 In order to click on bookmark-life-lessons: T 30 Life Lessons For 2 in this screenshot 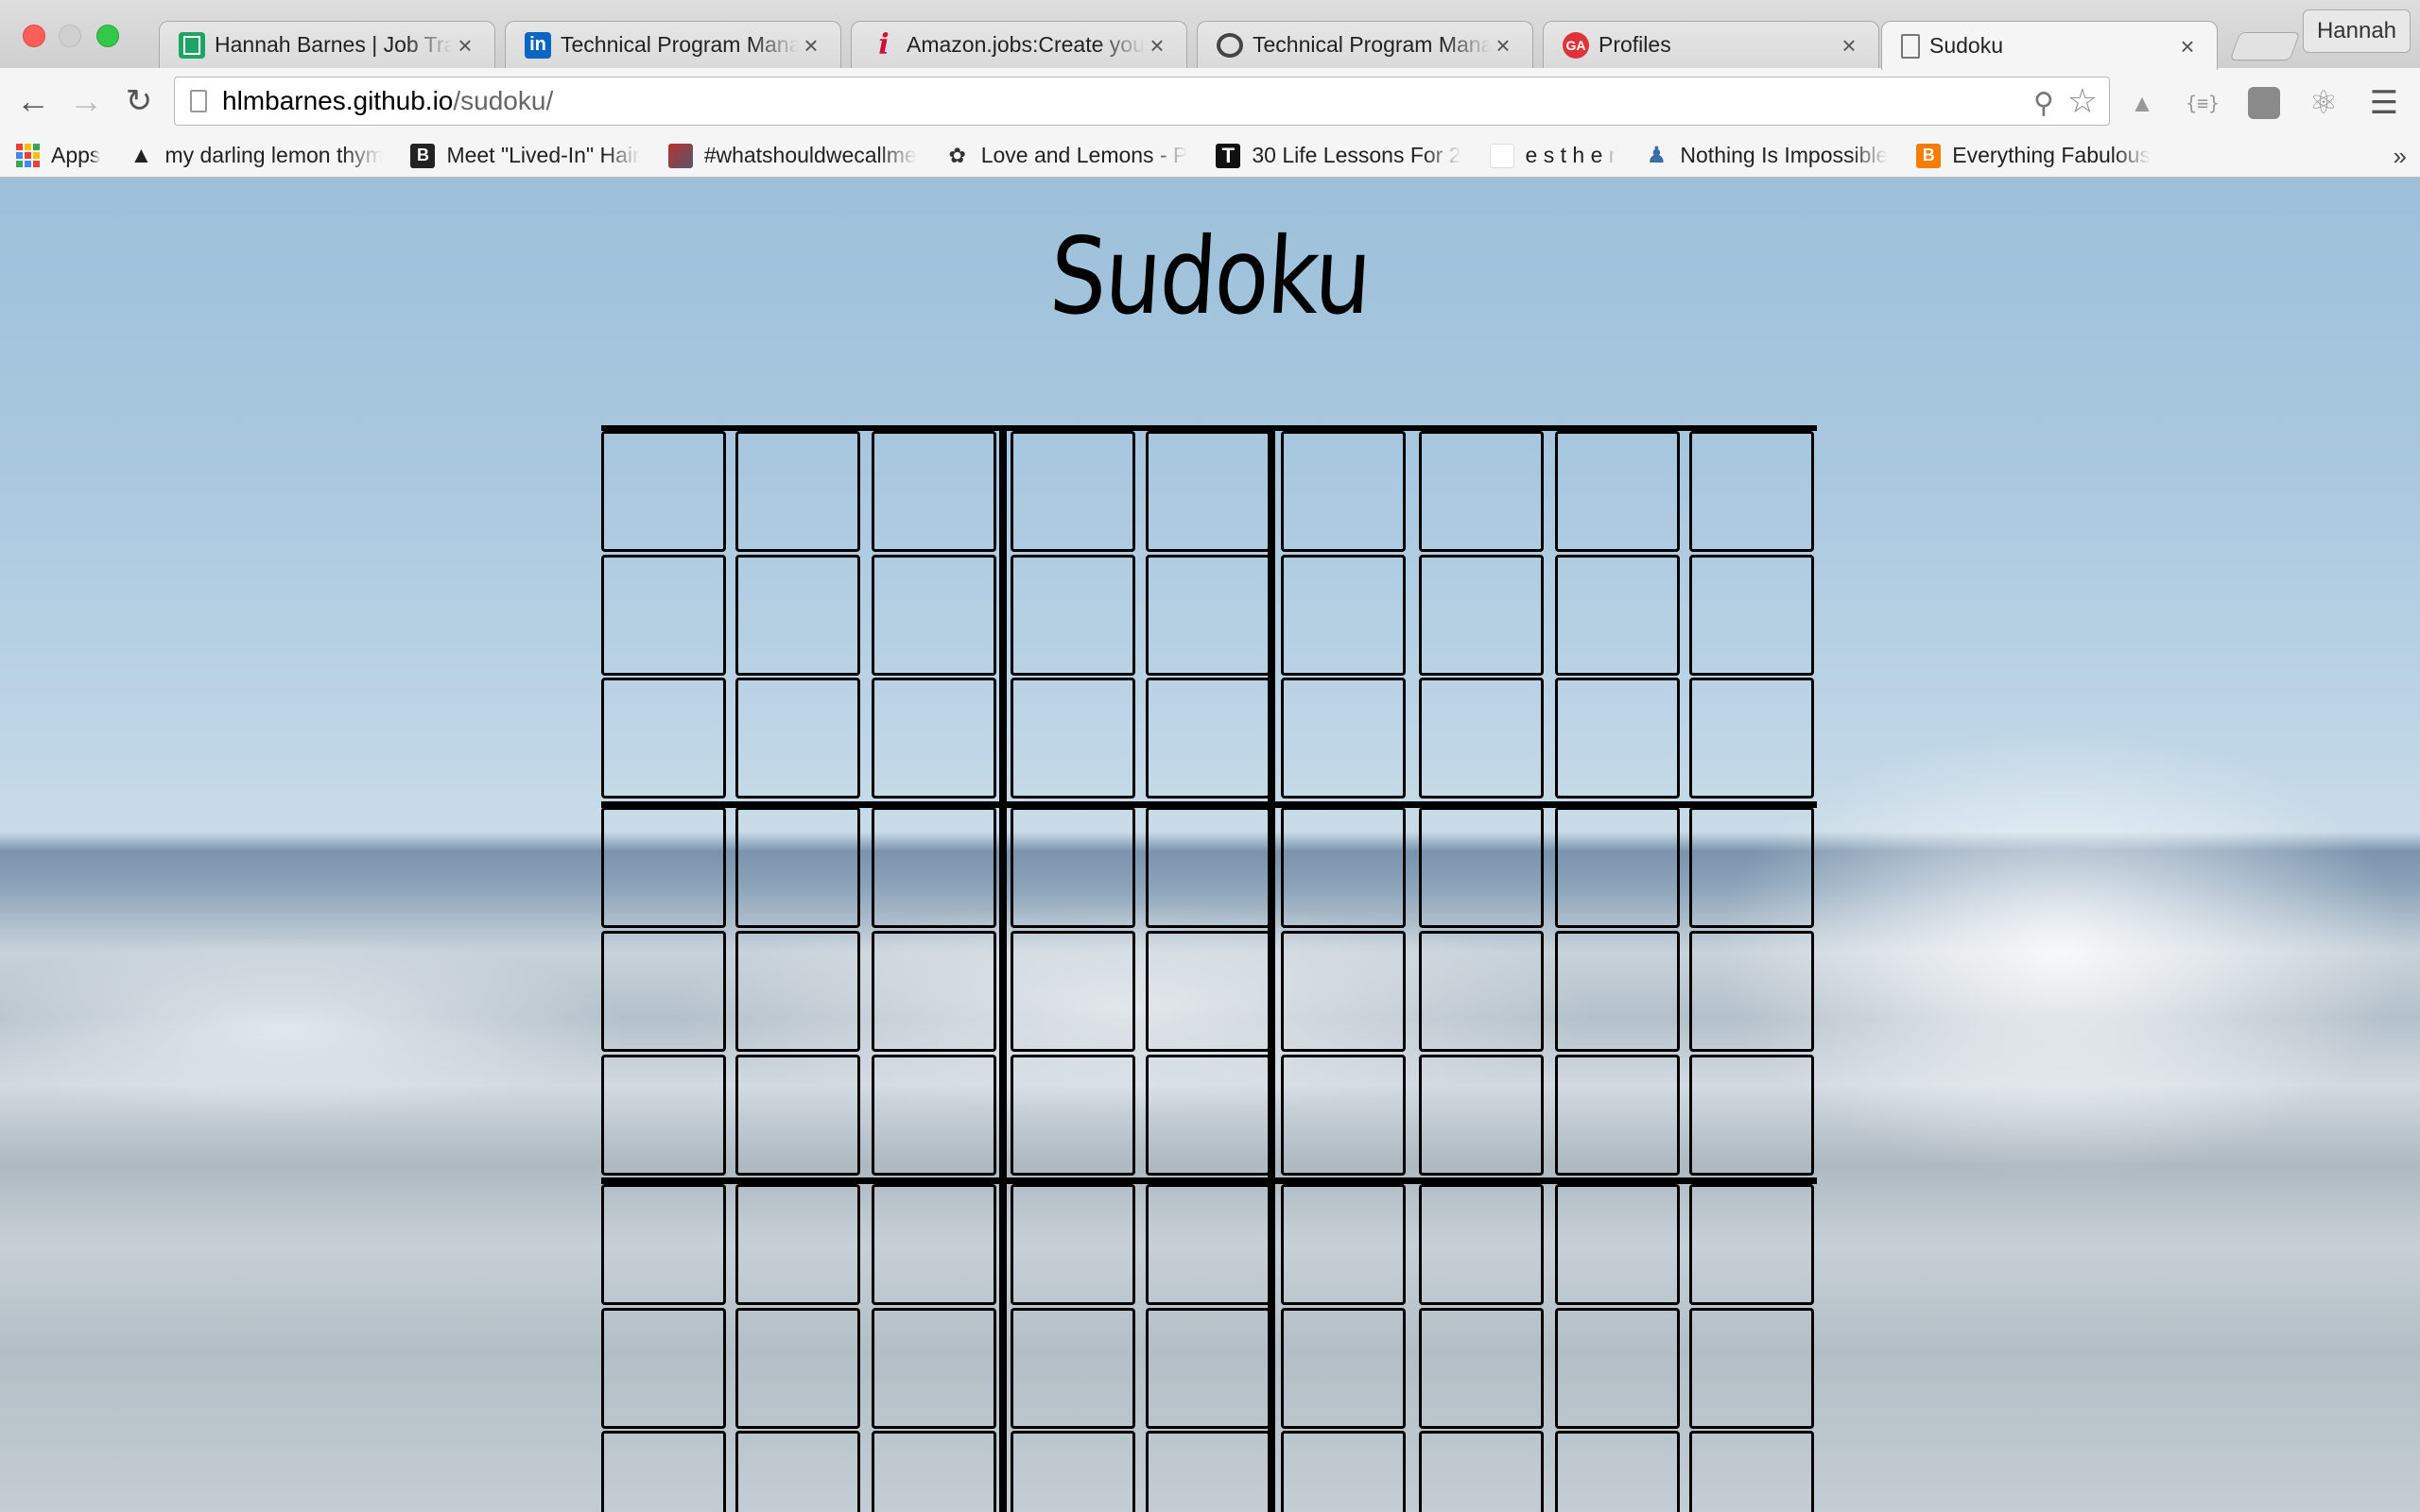, I will do `click(1338, 155)`.